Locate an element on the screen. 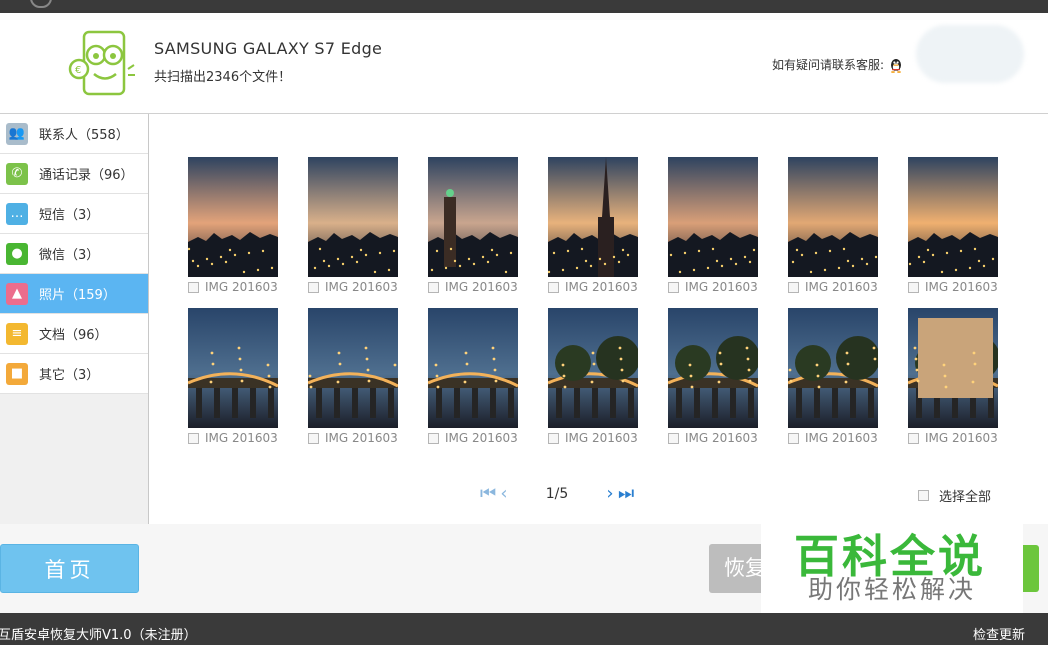 The width and height of the screenshot is (1048, 645). sidebar-item-label: 微信（3） is located at coordinates (69, 255).